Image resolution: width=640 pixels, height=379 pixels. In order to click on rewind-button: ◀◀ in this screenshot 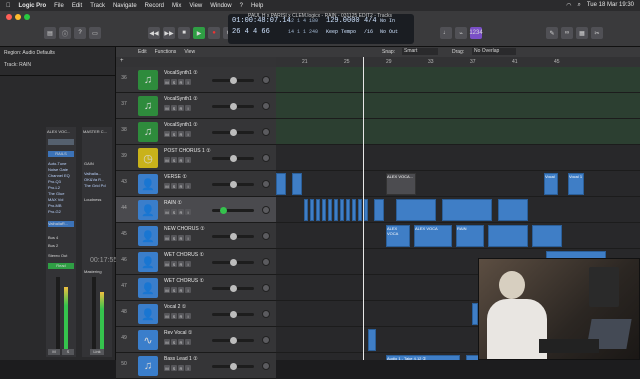, I will do `click(154, 33)`.